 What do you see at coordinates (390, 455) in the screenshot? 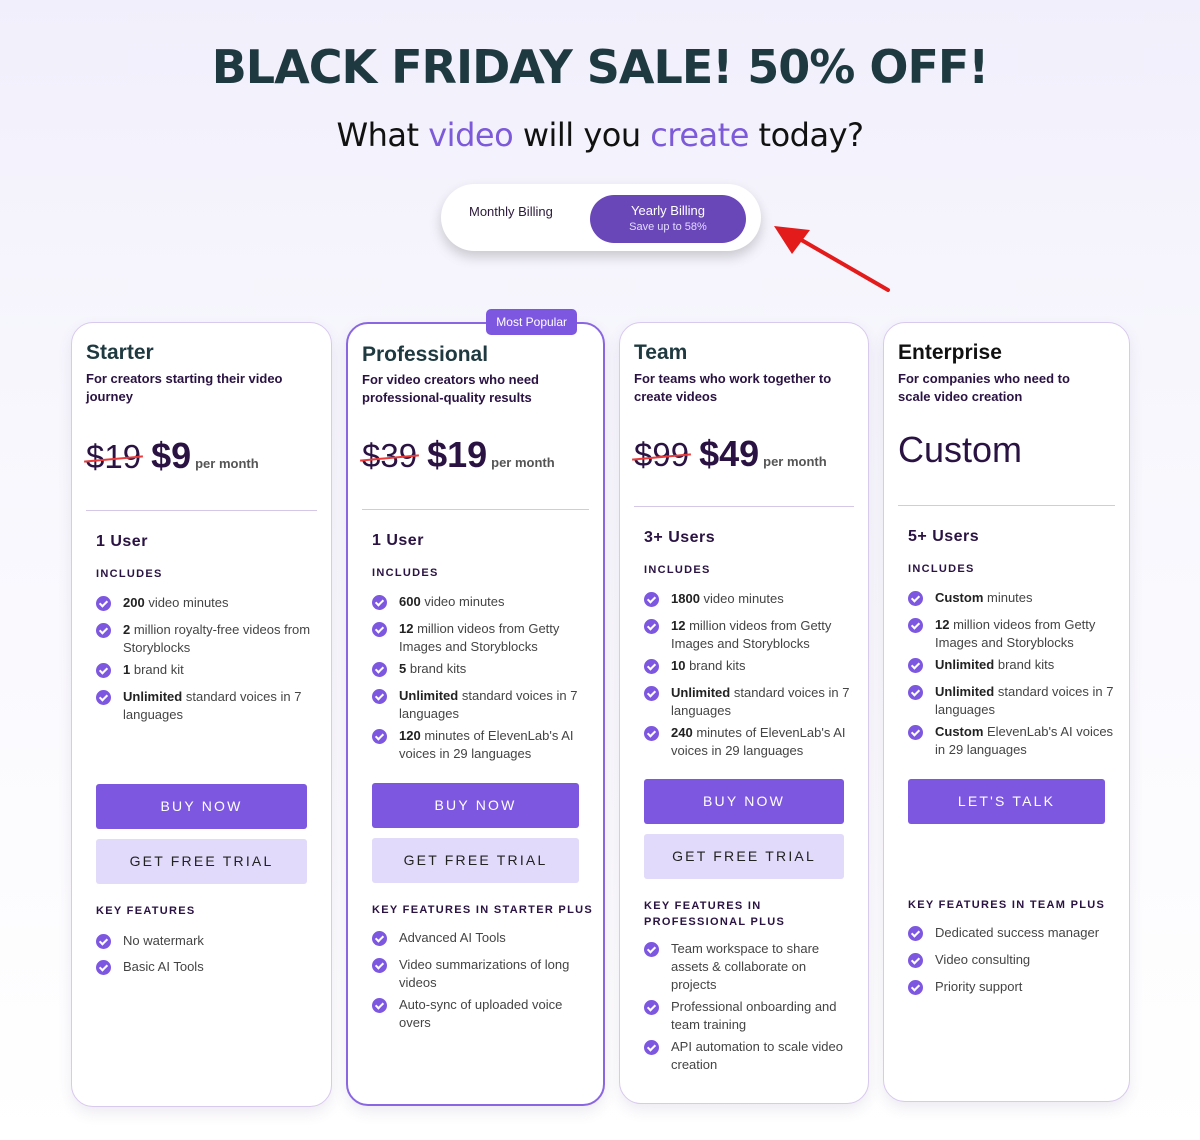
I see `original-price: $39` at bounding box center [390, 455].